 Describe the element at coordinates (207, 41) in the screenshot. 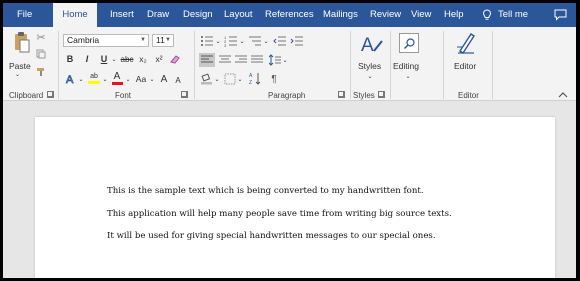

I see `bullets-icon` at that location.